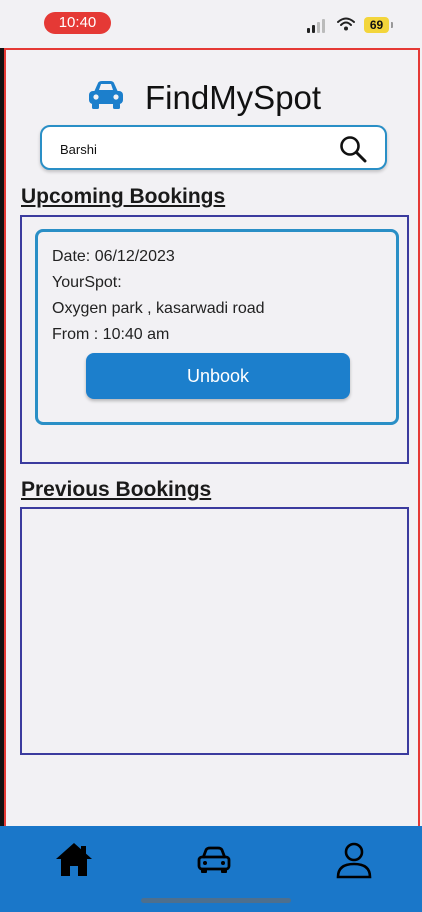 Image resolution: width=422 pixels, height=912 pixels. I want to click on app-header: FindMySpot, so click(211, 98).